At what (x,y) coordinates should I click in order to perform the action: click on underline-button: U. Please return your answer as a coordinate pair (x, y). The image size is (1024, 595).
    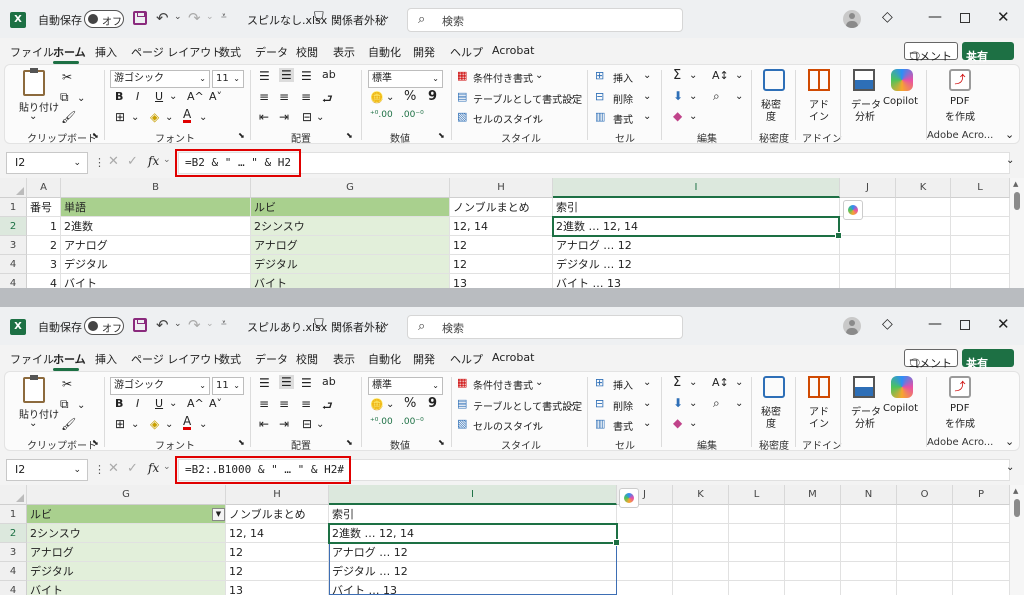
    Looking at the image, I should click on (159, 403).